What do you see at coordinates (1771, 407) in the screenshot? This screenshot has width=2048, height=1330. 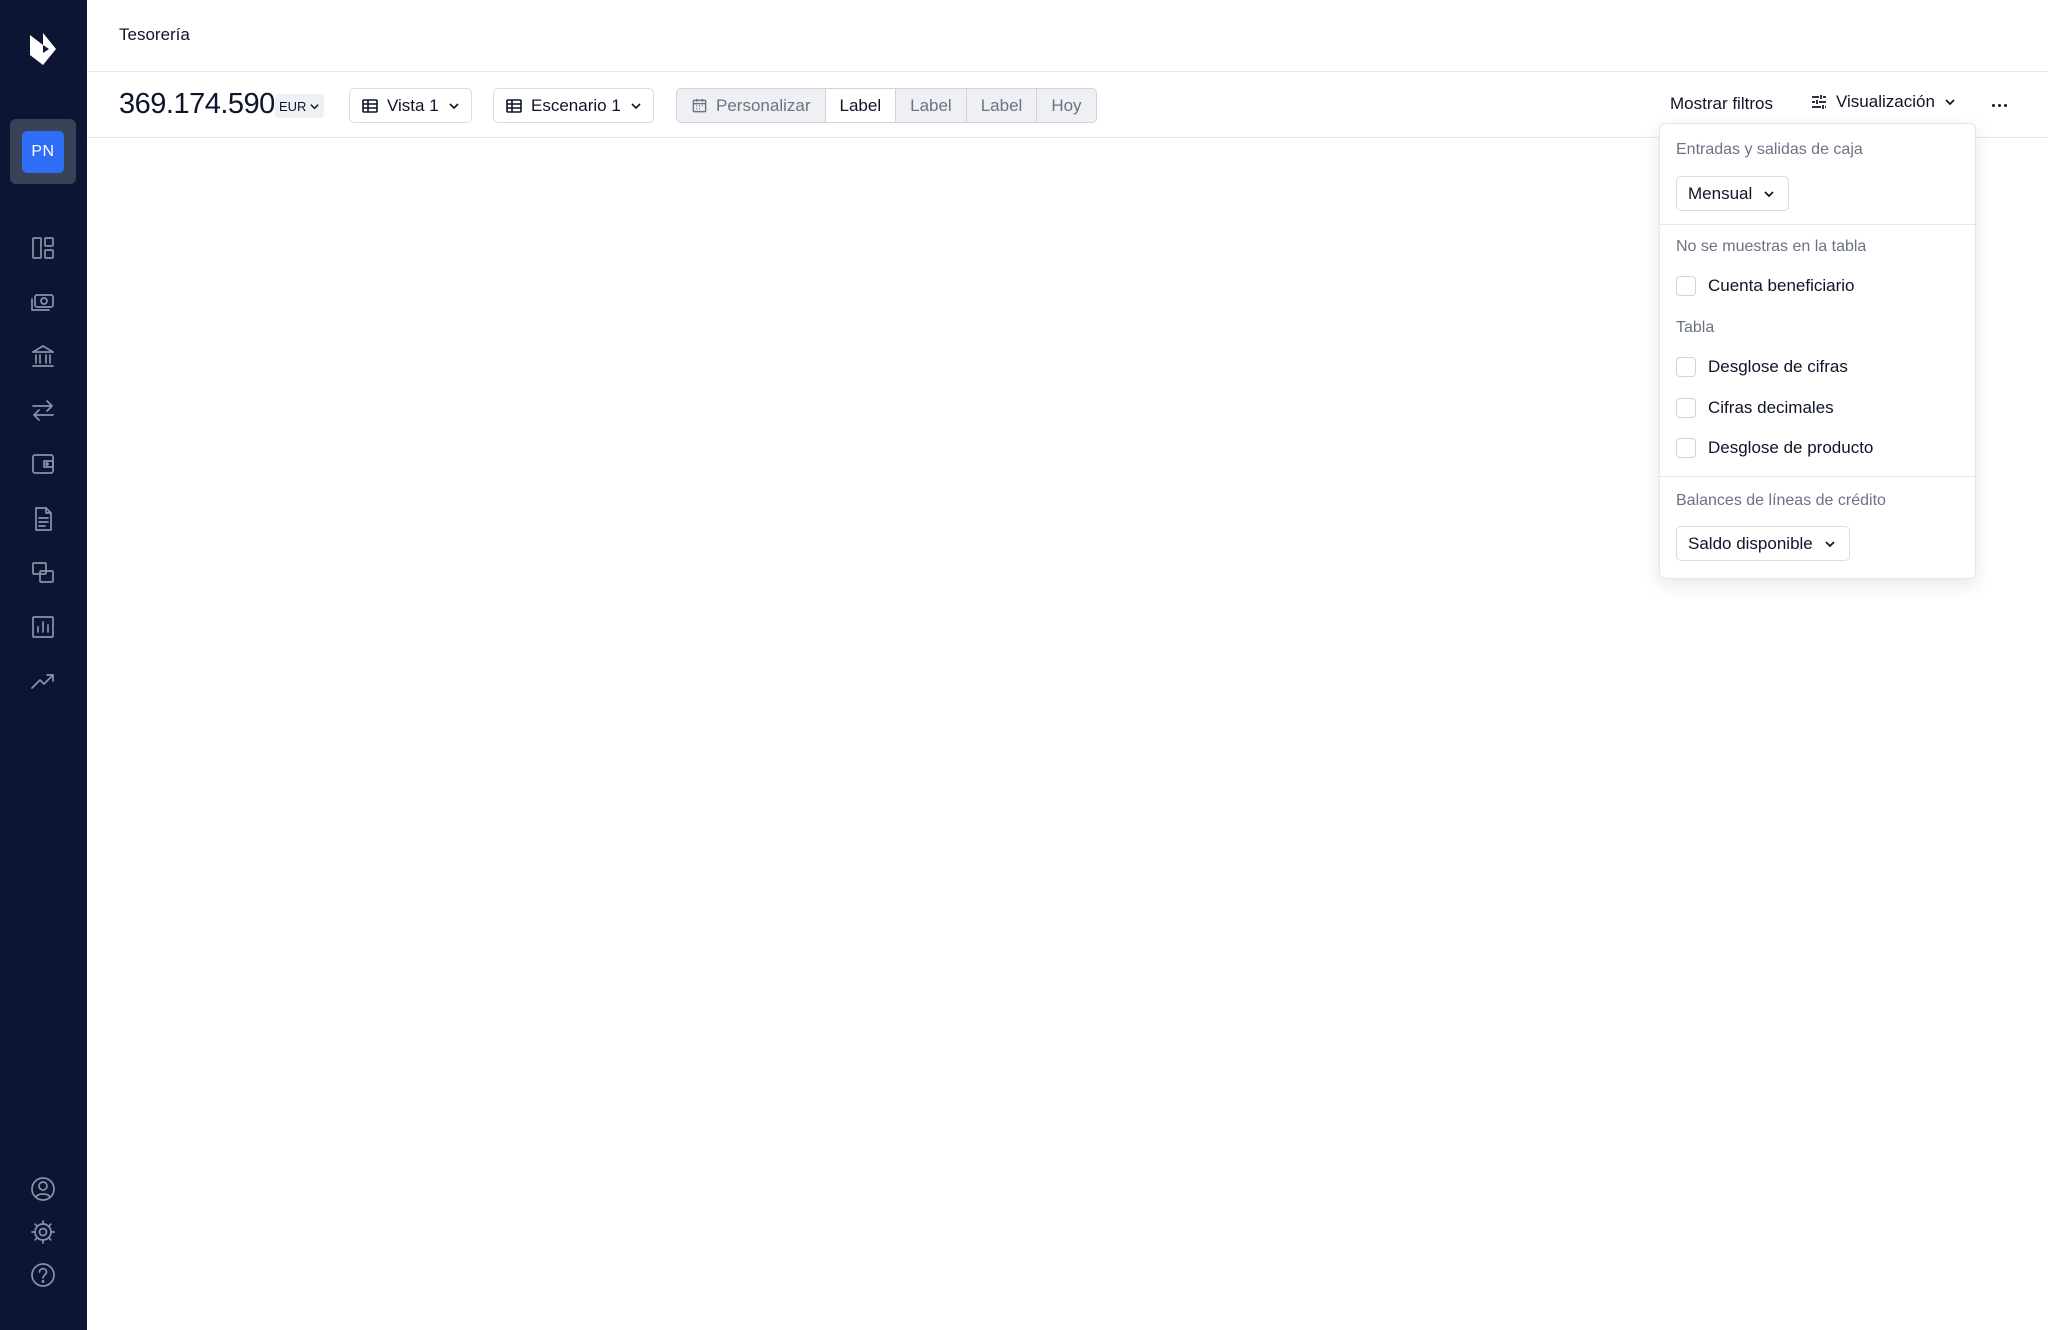 I see `decimals-label: Cifras decimales` at bounding box center [1771, 407].